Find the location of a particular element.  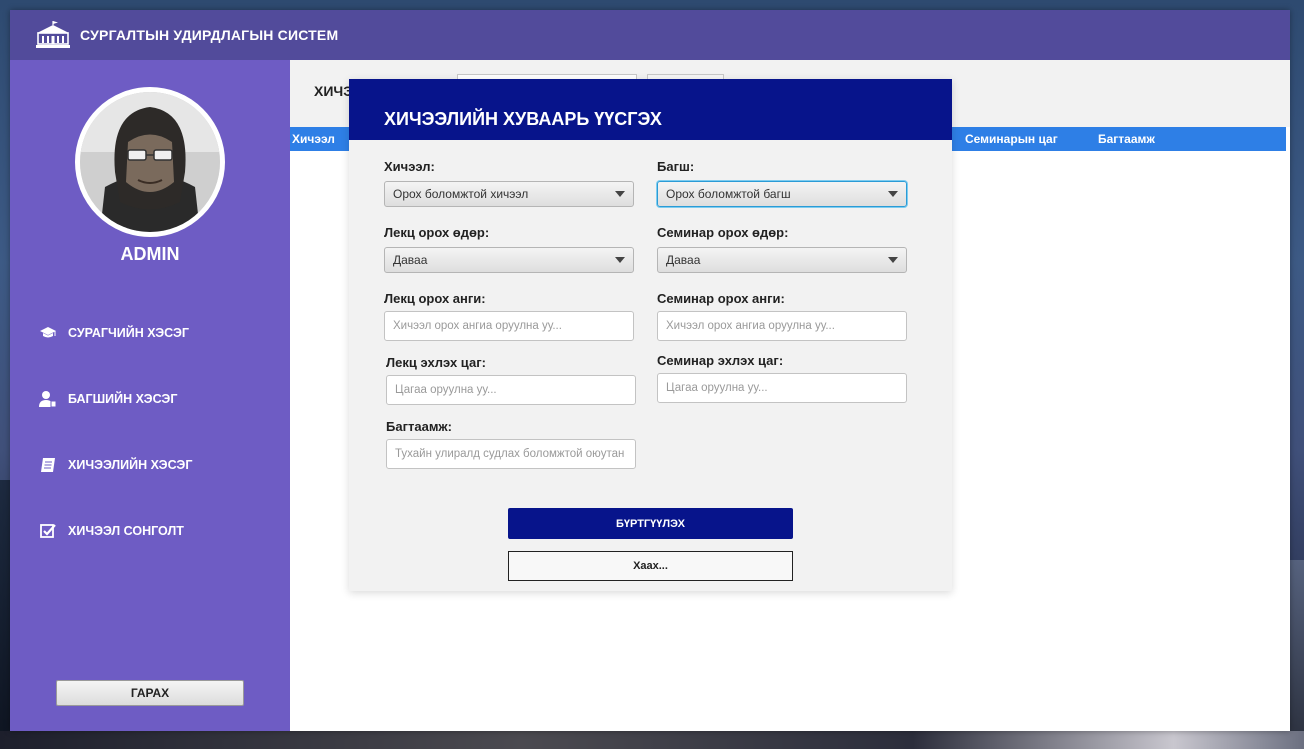

dialog-title: ХИЧЭЭЛИЙН ХУВААРЬ ҮҮСГЭХ is located at coordinates (523, 119).